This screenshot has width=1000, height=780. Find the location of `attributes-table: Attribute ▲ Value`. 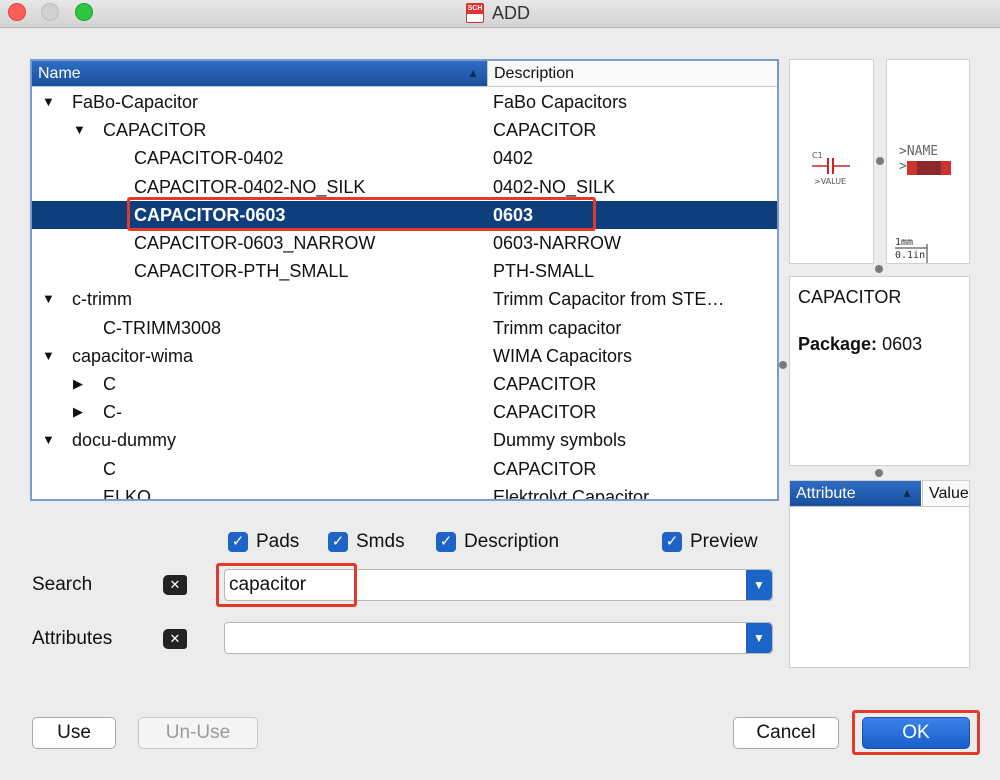

attributes-table: Attribute ▲ Value is located at coordinates (879, 574).